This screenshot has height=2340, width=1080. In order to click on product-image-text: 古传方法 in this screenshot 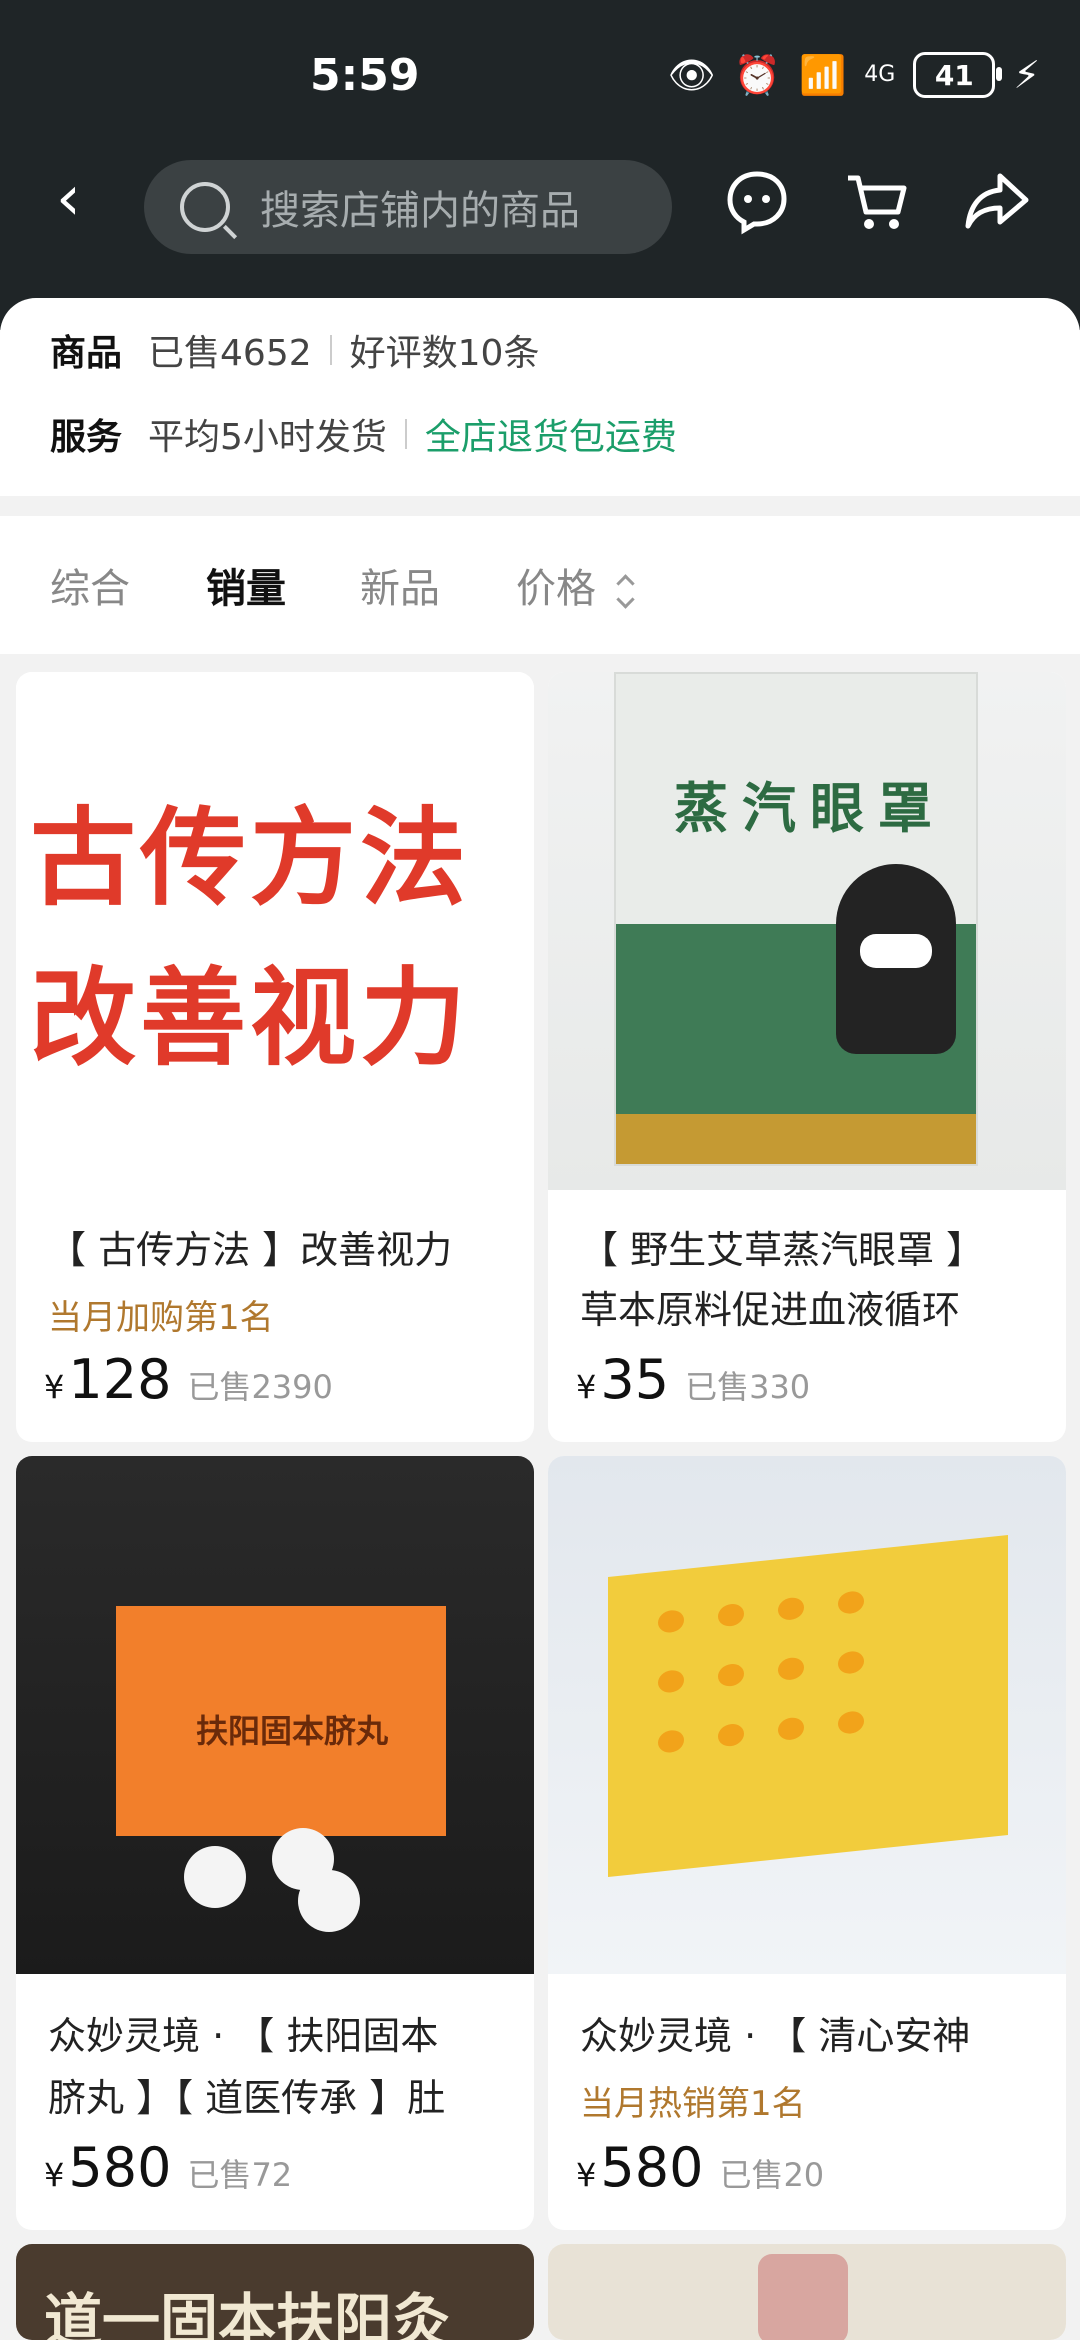, I will do `click(250, 858)`.